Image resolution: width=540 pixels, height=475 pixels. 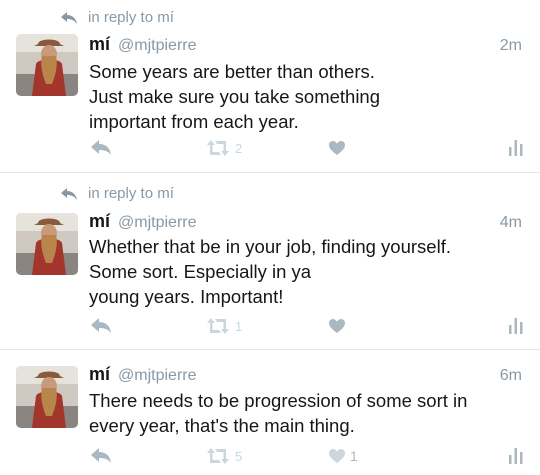 I want to click on retweet-button: 1, so click(x=223, y=326).